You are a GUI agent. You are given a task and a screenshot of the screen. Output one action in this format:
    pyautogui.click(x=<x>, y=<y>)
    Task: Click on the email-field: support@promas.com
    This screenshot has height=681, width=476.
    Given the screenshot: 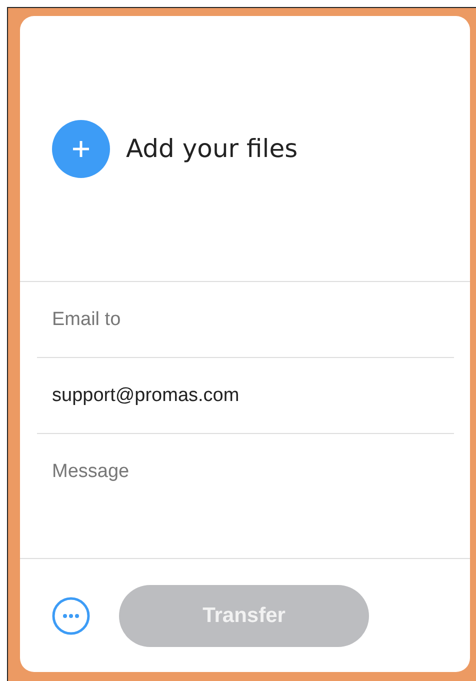 What is the action you would take?
    pyautogui.click(x=245, y=395)
    